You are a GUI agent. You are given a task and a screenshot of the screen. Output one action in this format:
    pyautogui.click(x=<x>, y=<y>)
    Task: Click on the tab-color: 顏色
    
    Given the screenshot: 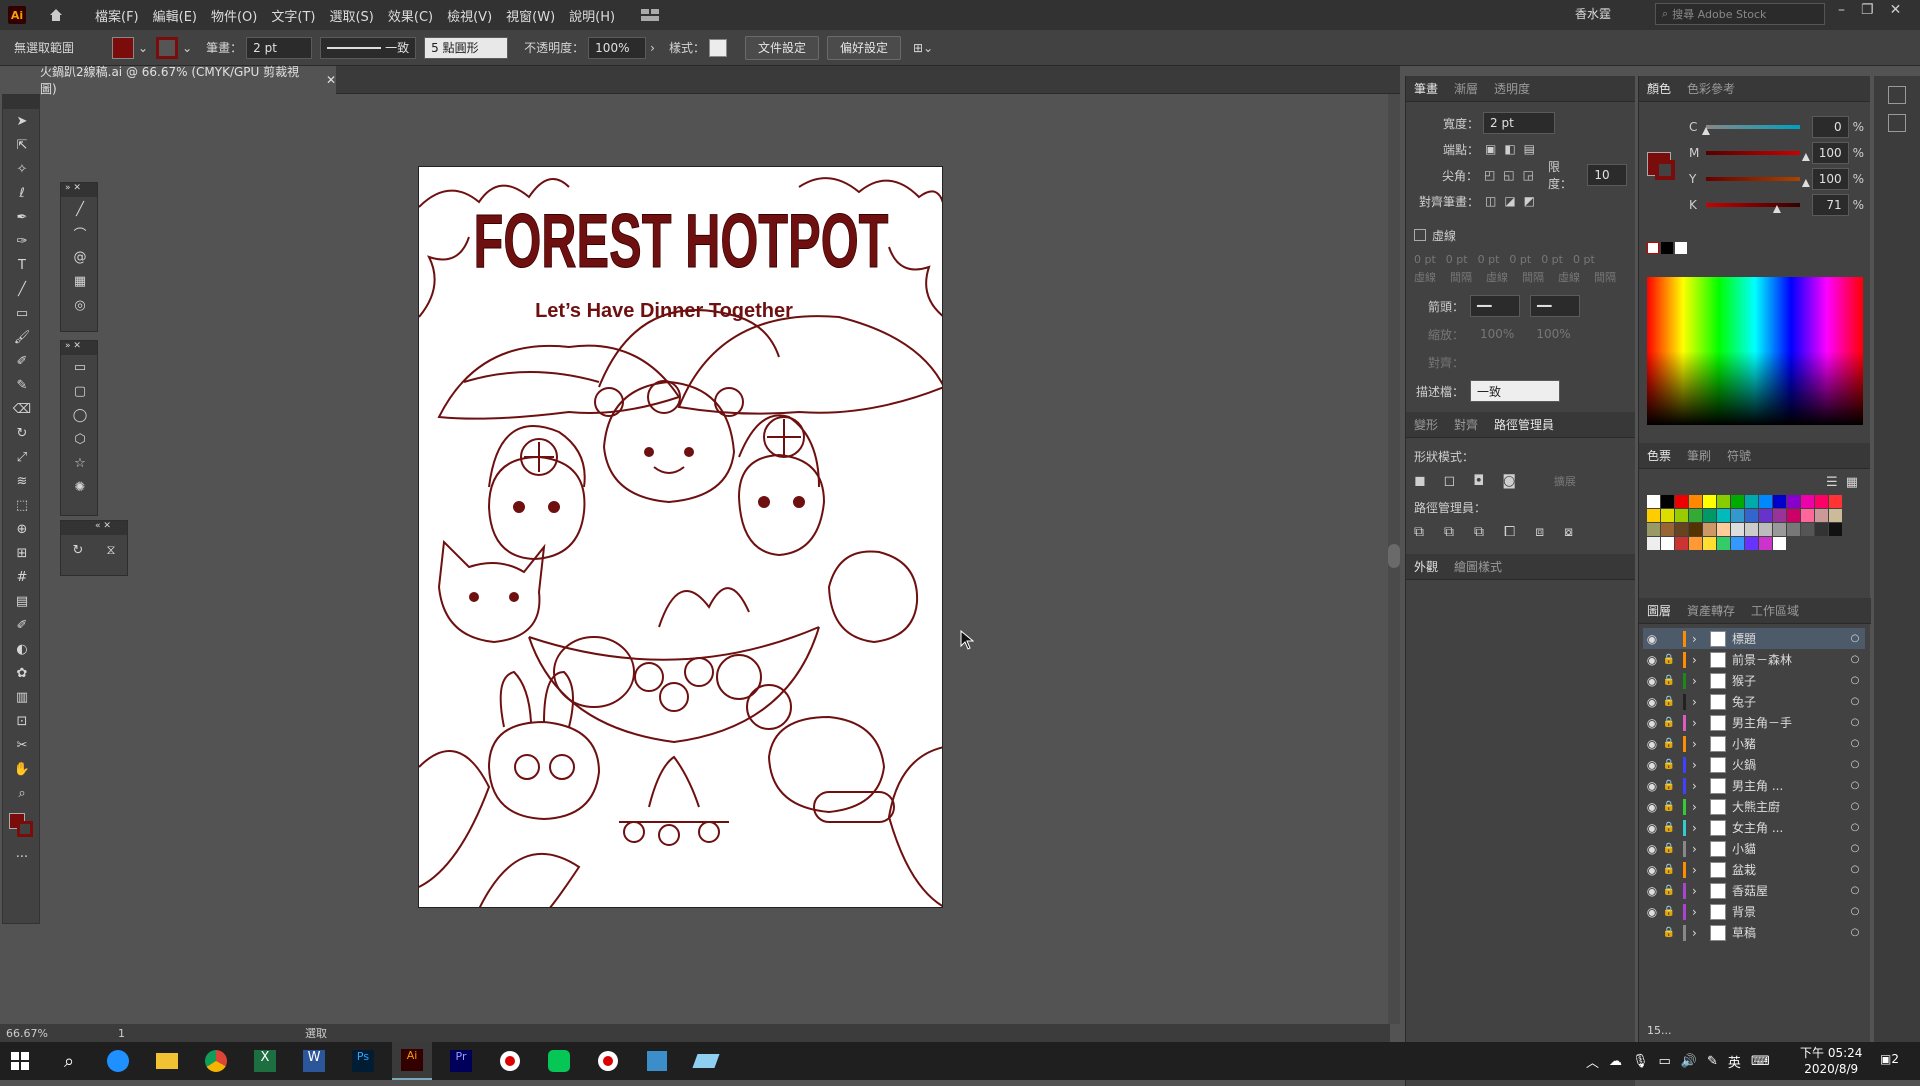 What is the action you would take?
    pyautogui.click(x=1659, y=88)
    